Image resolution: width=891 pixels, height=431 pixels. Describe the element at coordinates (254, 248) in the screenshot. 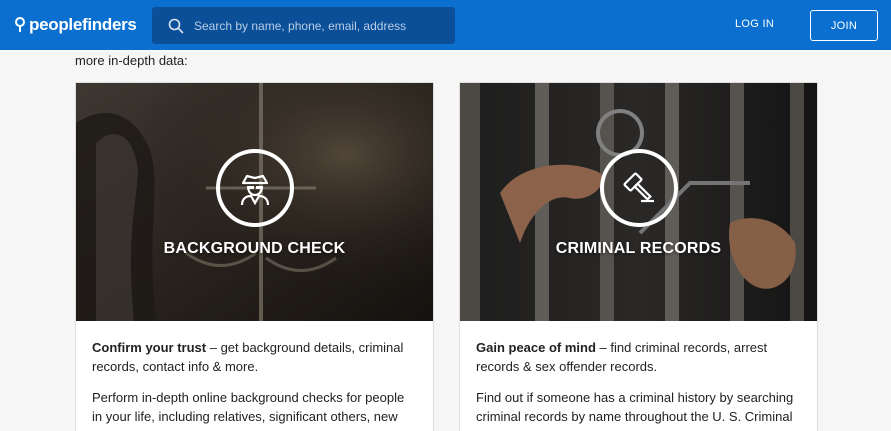

I see `card-title: BACKGROUND CHECK` at that location.